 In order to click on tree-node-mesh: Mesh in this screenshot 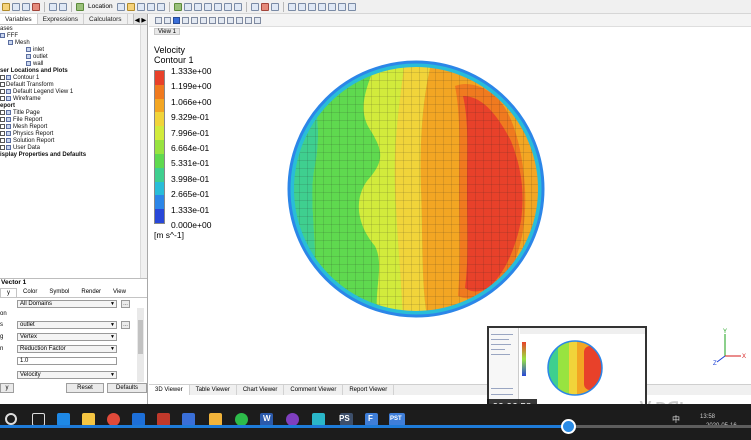, I will do `click(19, 43)`.